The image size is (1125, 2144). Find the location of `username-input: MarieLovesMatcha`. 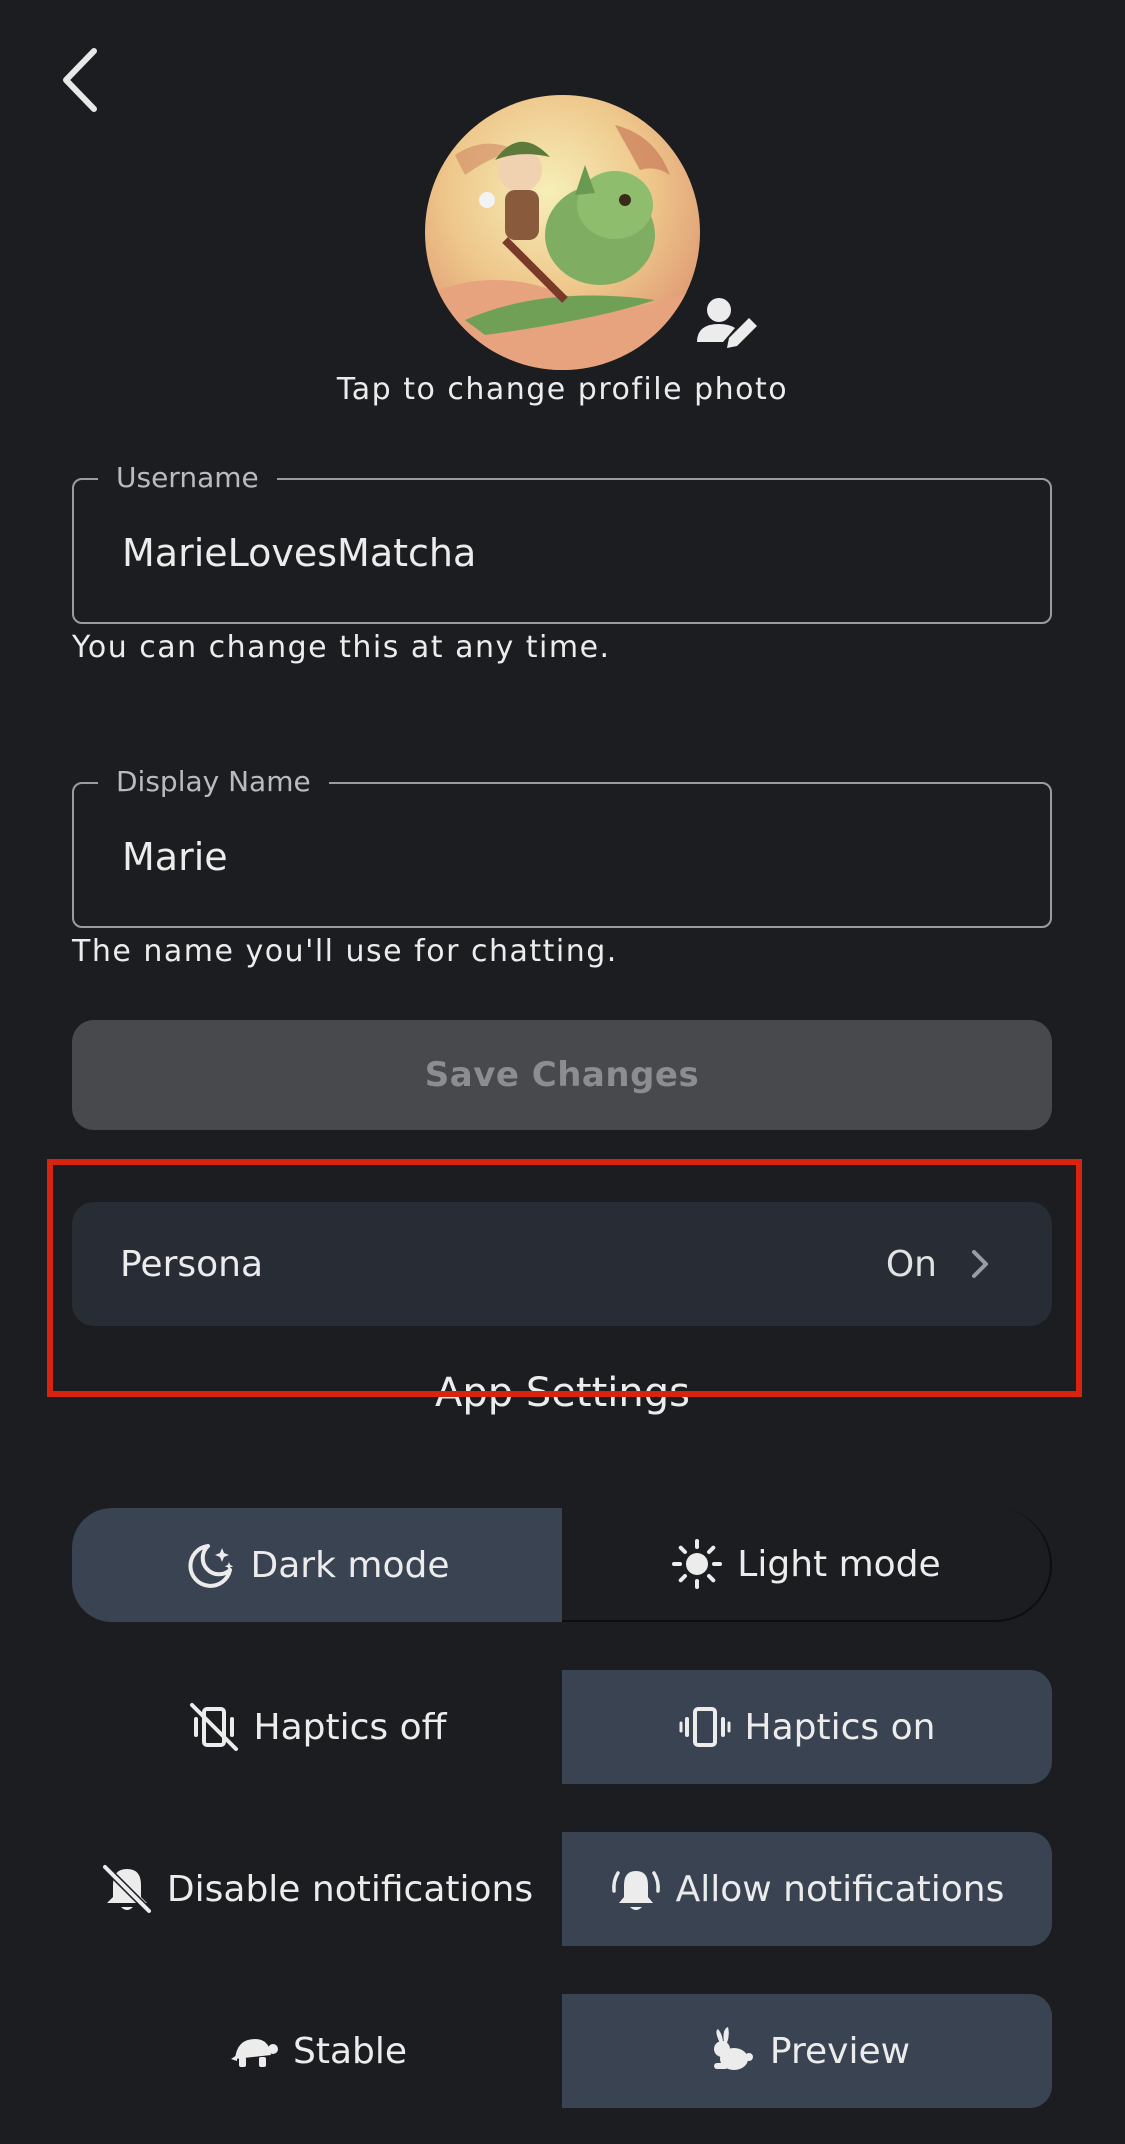

username-input: MarieLovesMatcha is located at coordinates (576, 553).